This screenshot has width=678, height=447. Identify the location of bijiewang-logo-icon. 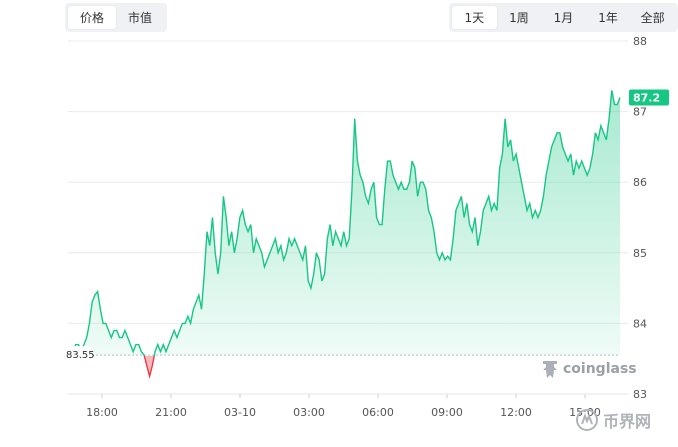
(587, 420).